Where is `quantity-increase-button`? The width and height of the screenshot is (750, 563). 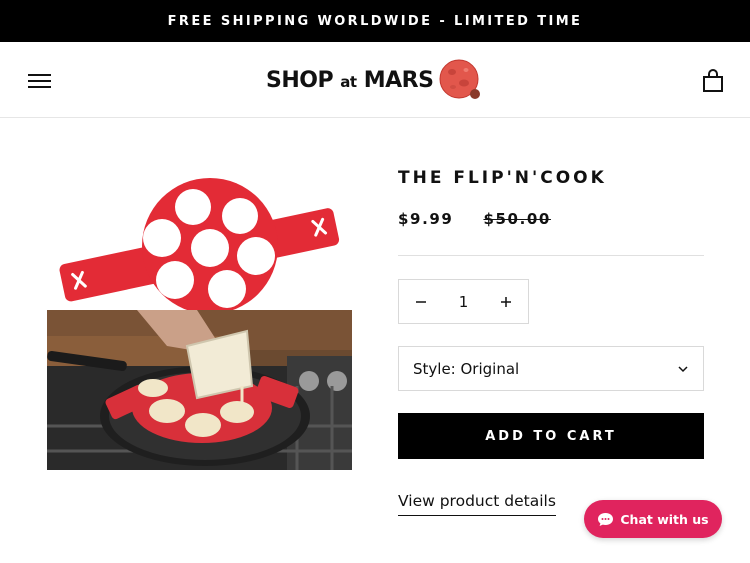
quantity-increase-button is located at coordinates (506, 301).